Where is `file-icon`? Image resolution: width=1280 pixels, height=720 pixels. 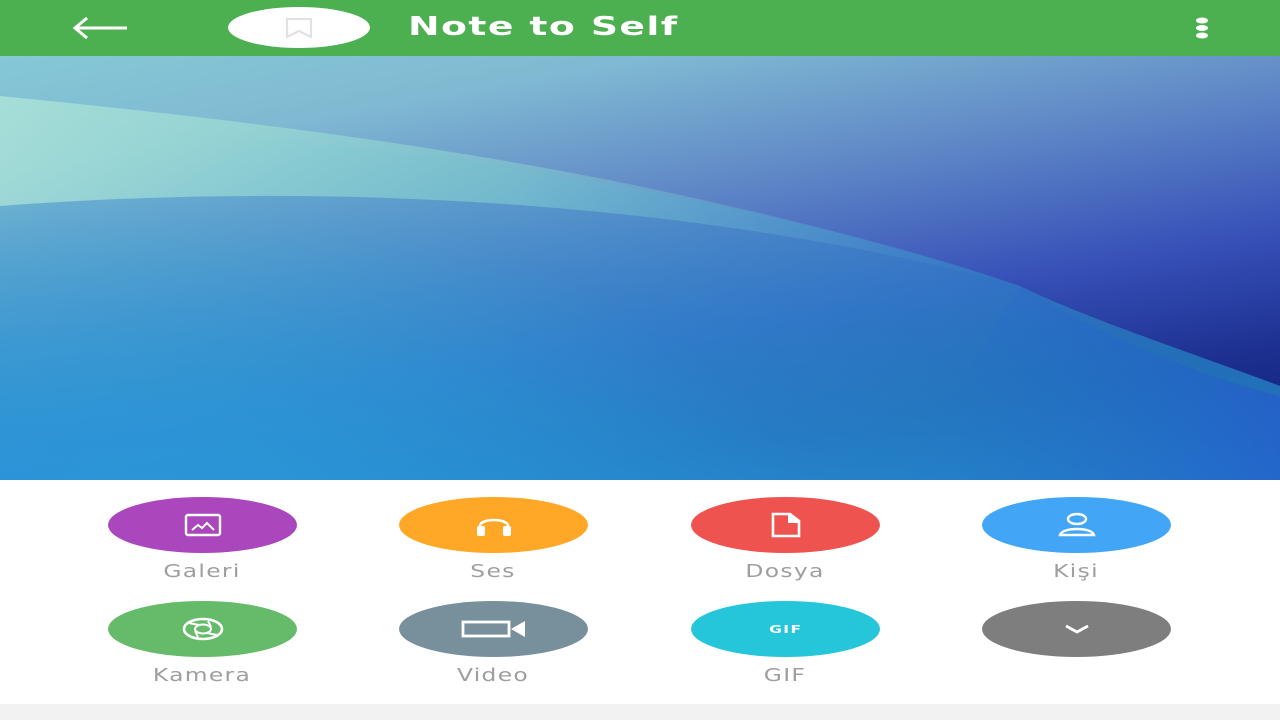
file-icon is located at coordinates (785, 525).